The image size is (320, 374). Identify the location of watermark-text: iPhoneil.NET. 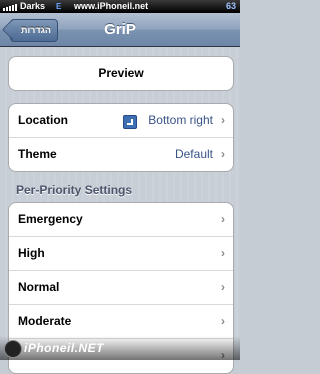
(64, 348).